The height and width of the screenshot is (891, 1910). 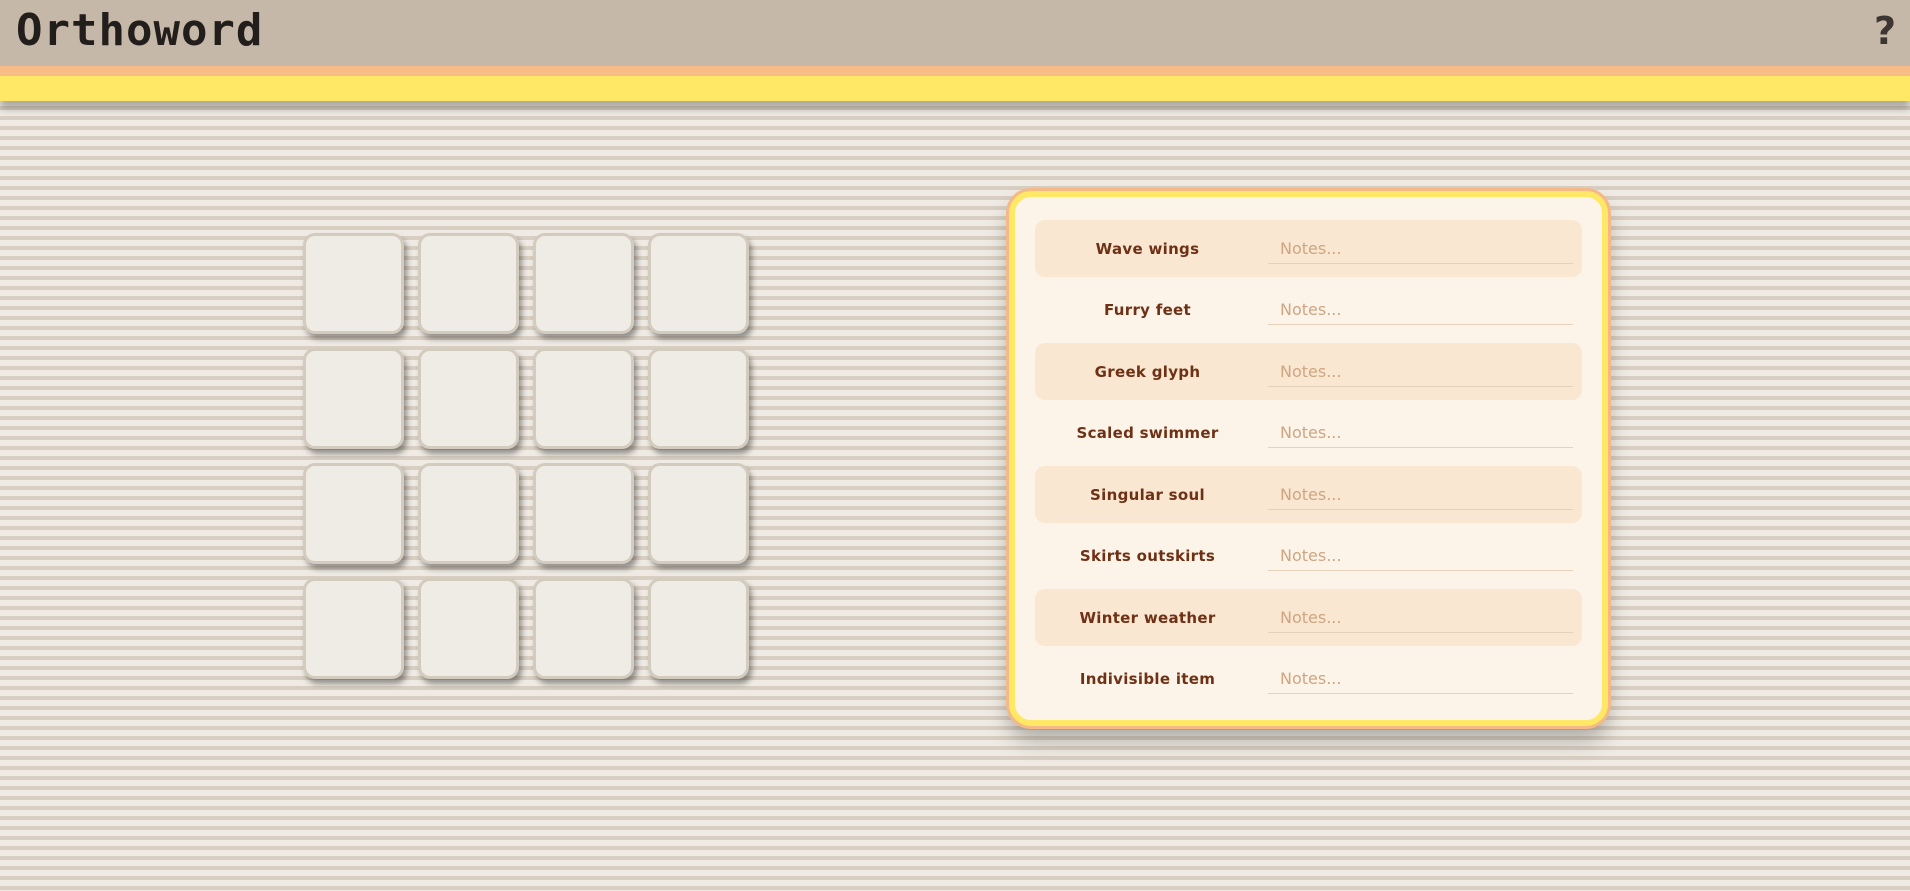 What do you see at coordinates (1147, 494) in the screenshot?
I see `clue-label: Singular soul` at bounding box center [1147, 494].